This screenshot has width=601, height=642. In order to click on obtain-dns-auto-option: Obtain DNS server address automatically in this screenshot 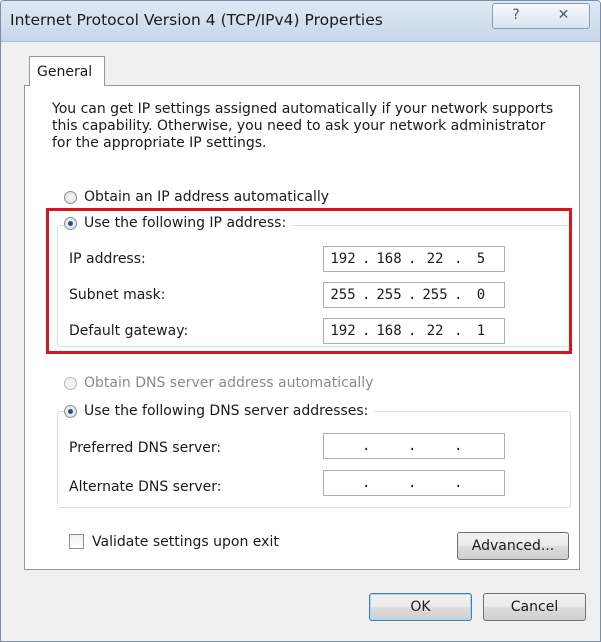, I will do `click(218, 383)`.